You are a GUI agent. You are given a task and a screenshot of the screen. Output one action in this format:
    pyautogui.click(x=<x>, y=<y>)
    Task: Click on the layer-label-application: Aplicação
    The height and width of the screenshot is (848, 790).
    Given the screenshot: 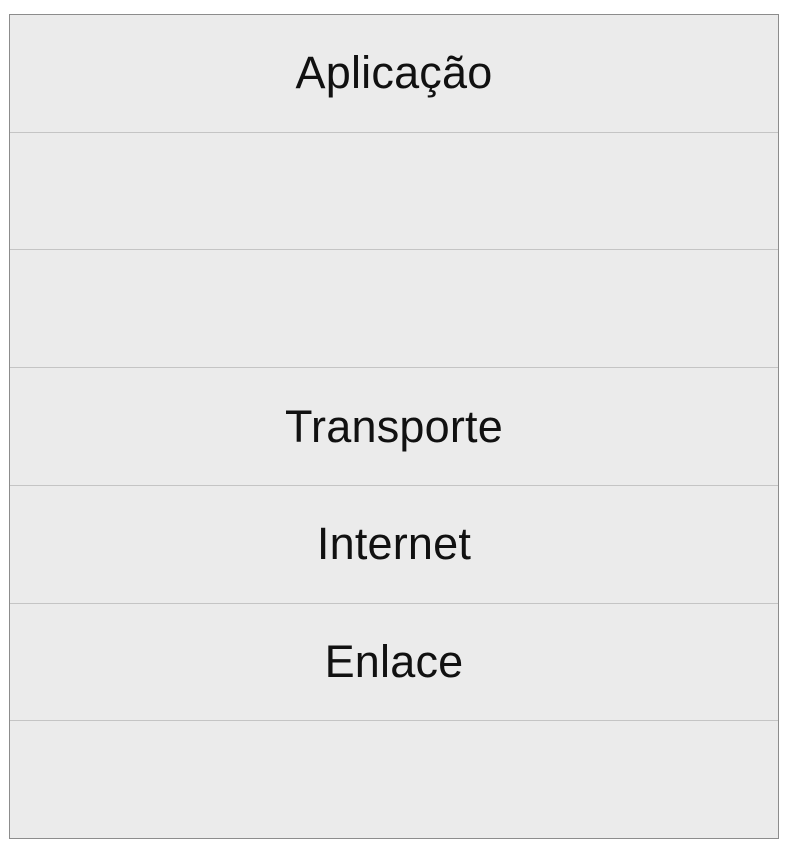 What is the action you would take?
    pyautogui.click(x=394, y=73)
    